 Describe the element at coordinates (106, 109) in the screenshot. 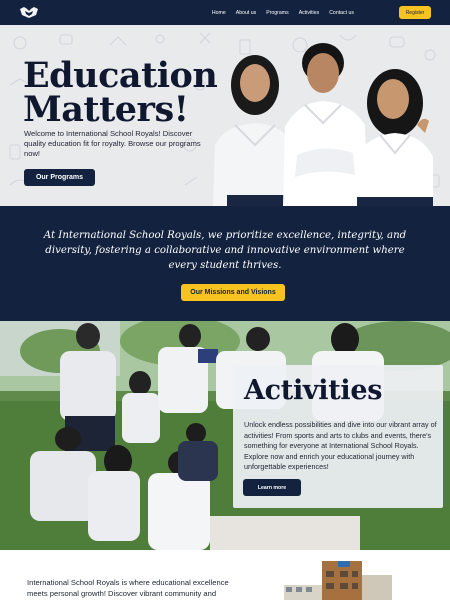

I see `hero-title-line2: Matters!` at that location.